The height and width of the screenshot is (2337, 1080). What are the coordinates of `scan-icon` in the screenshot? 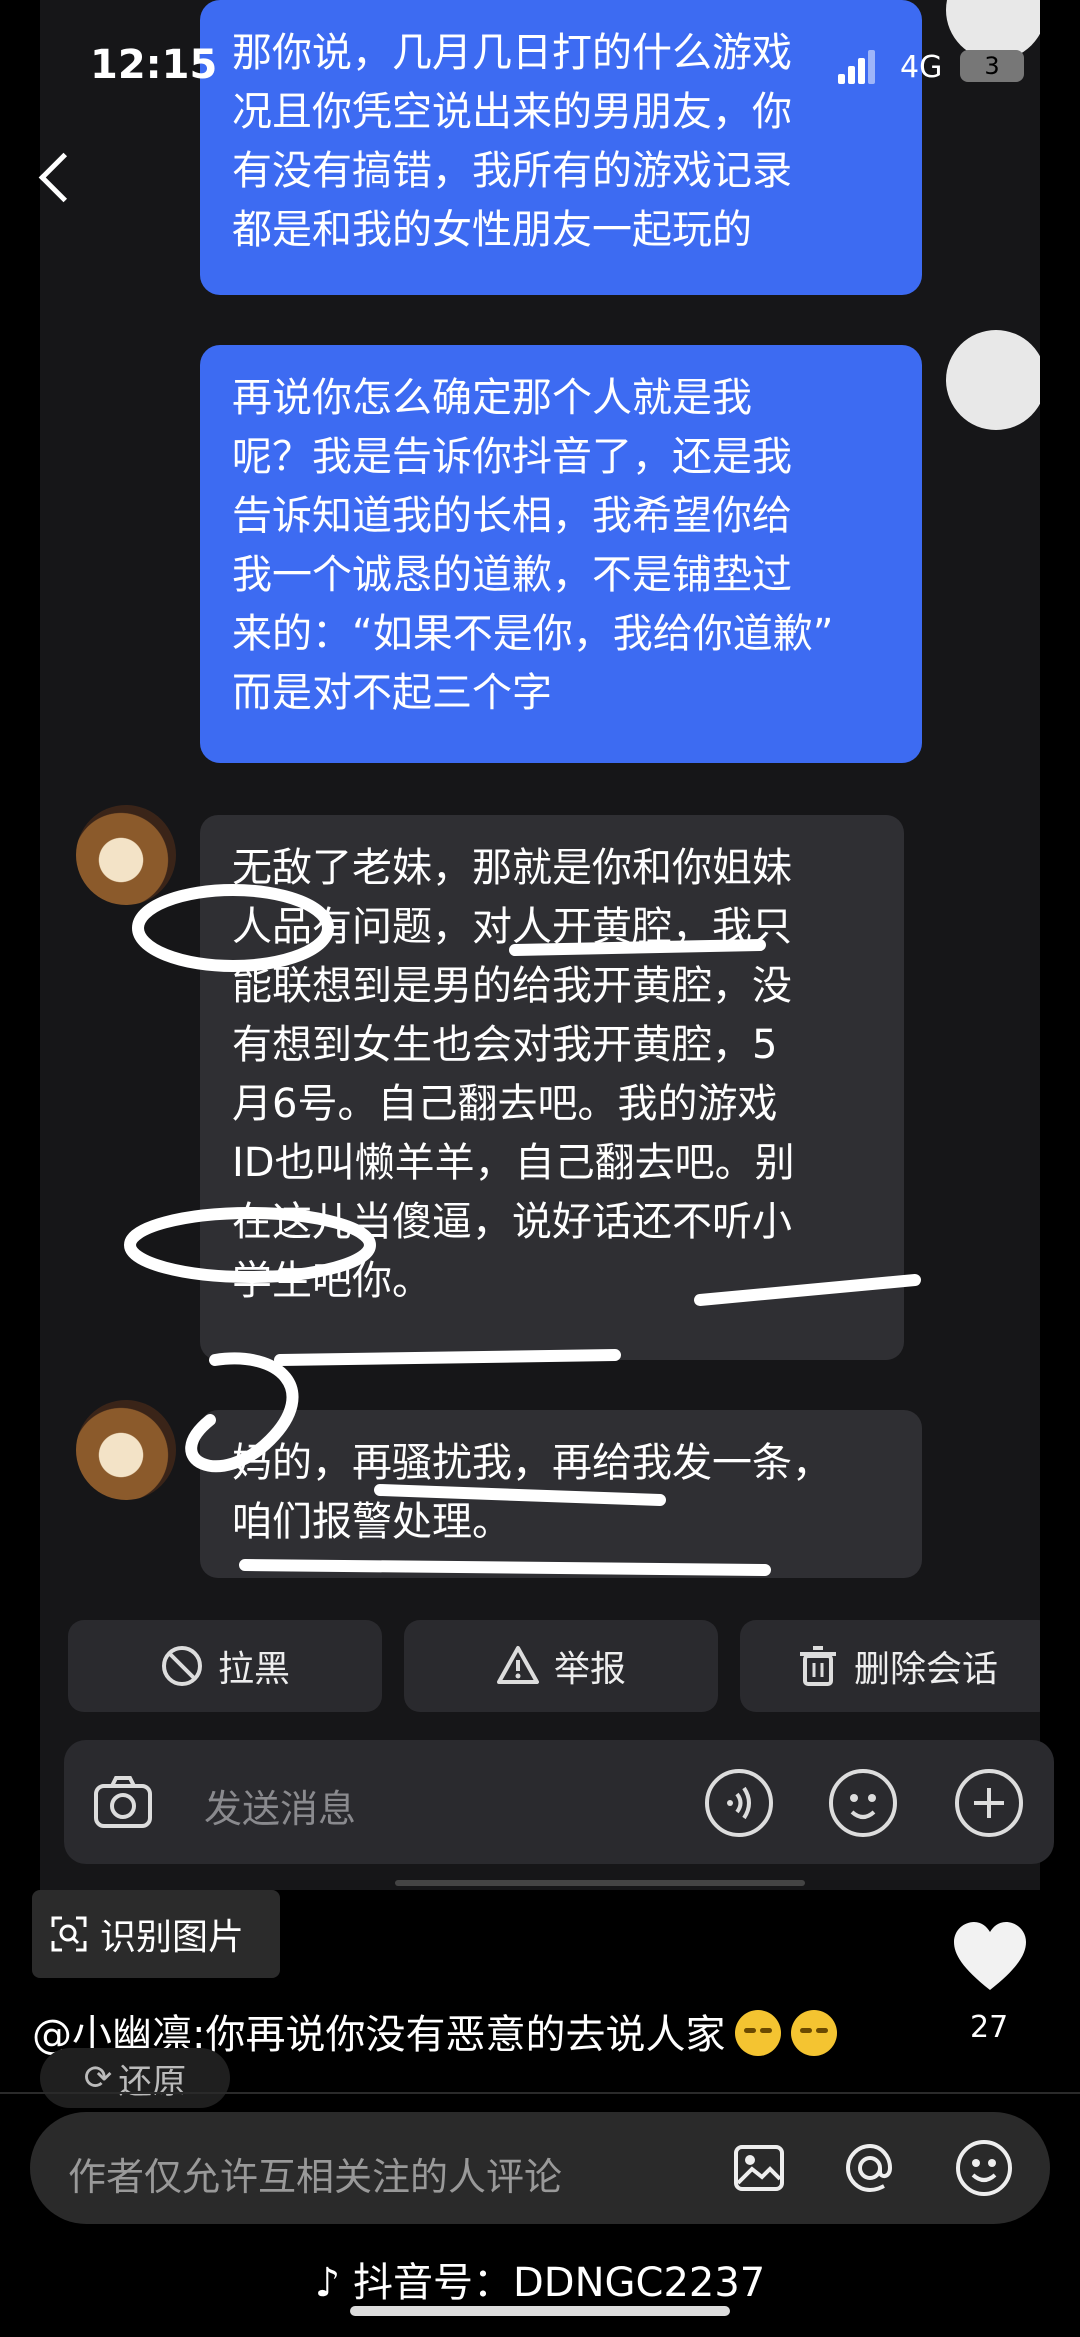 It's located at (69, 1934).